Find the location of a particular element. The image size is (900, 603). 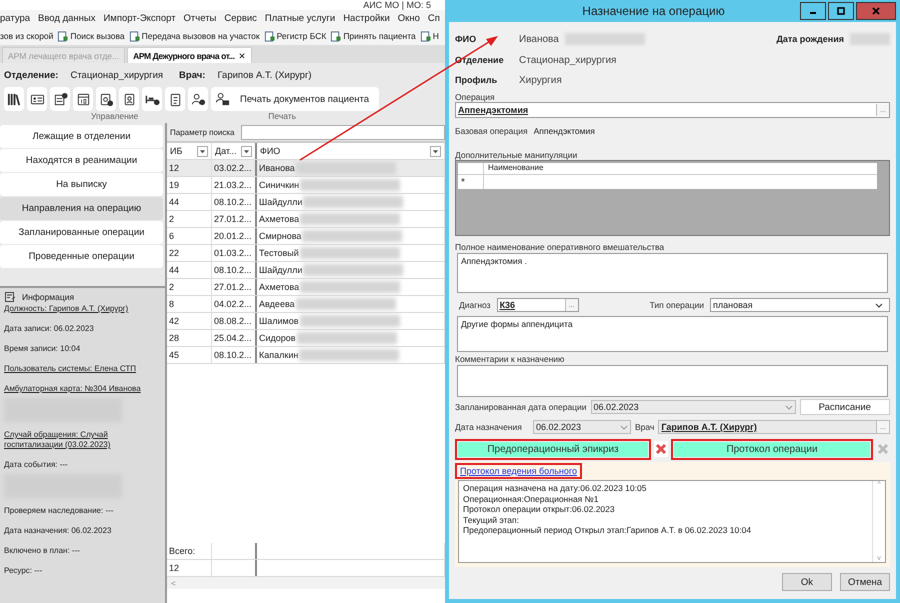

menu-item: Ввод данных is located at coordinates (67, 18).